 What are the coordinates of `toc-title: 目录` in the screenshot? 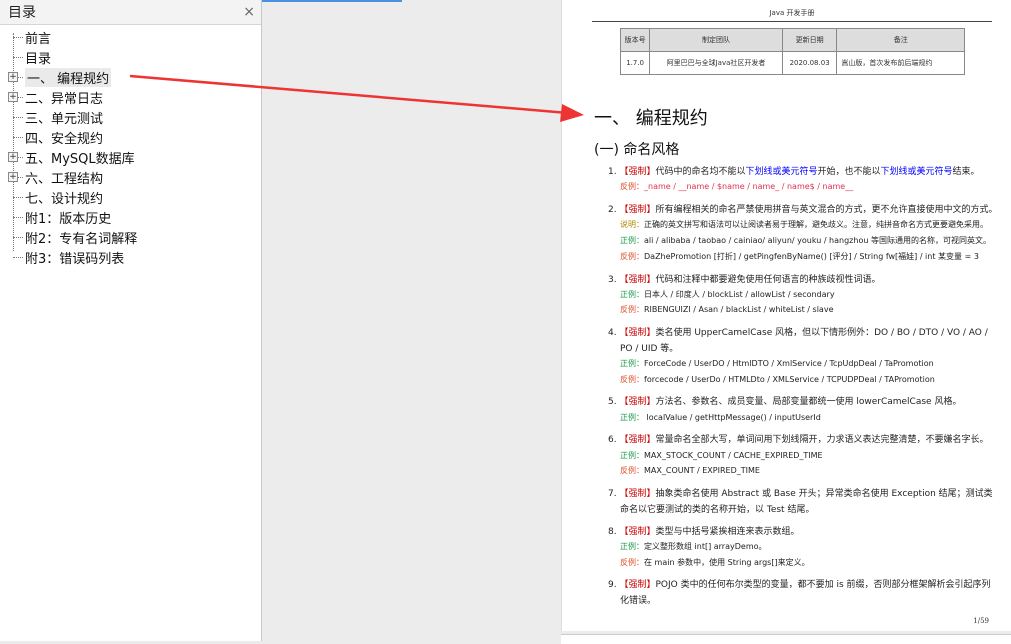 It's located at (22, 13).